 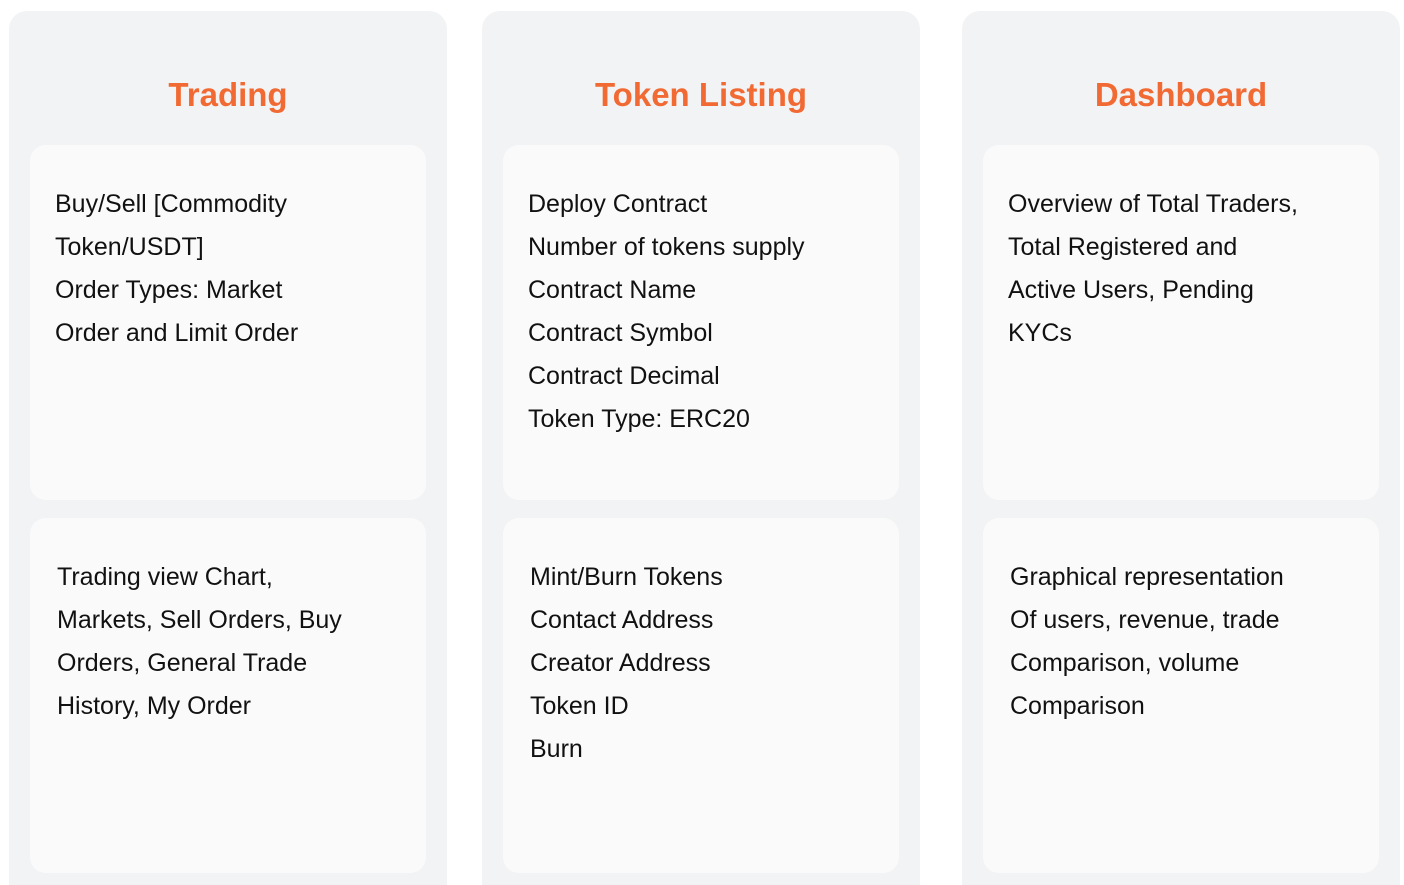 What do you see at coordinates (1040, 333) in the screenshot?
I see `text-line: KYCs` at bounding box center [1040, 333].